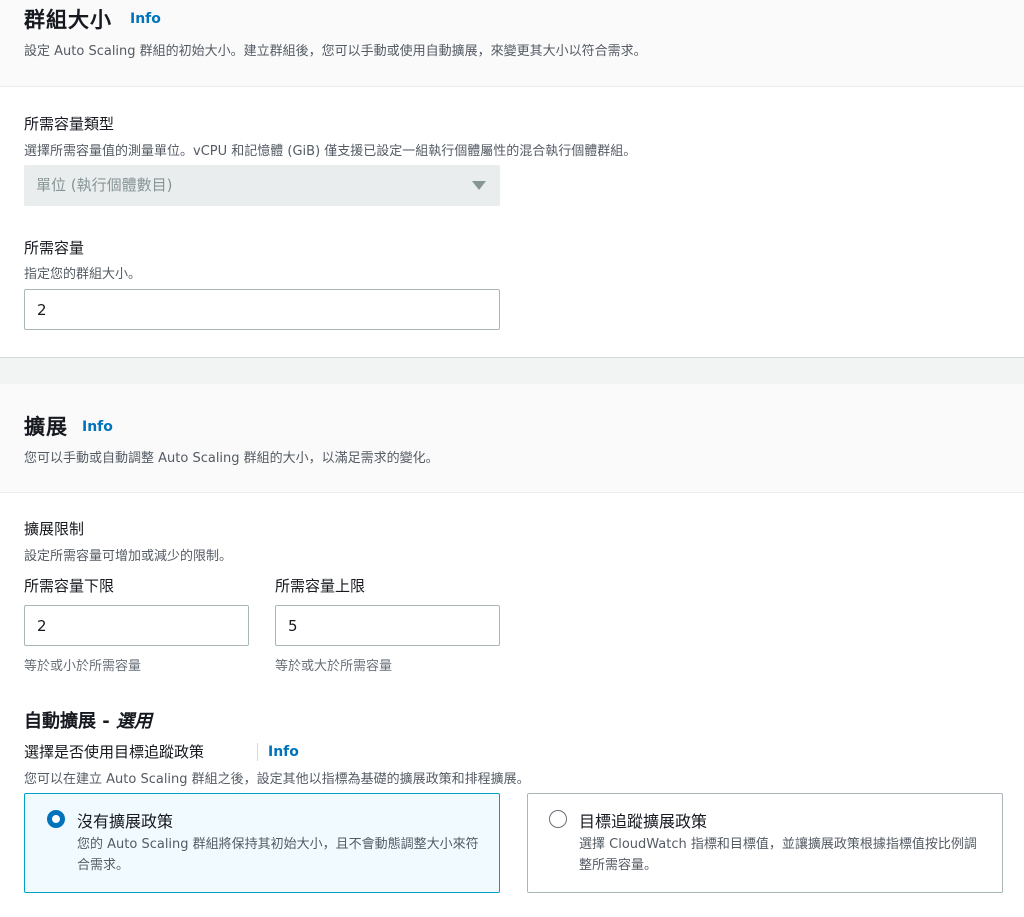 This screenshot has width=1024, height=917. Describe the element at coordinates (283, 752) in the screenshot. I see `policy-info-link: Info` at that location.